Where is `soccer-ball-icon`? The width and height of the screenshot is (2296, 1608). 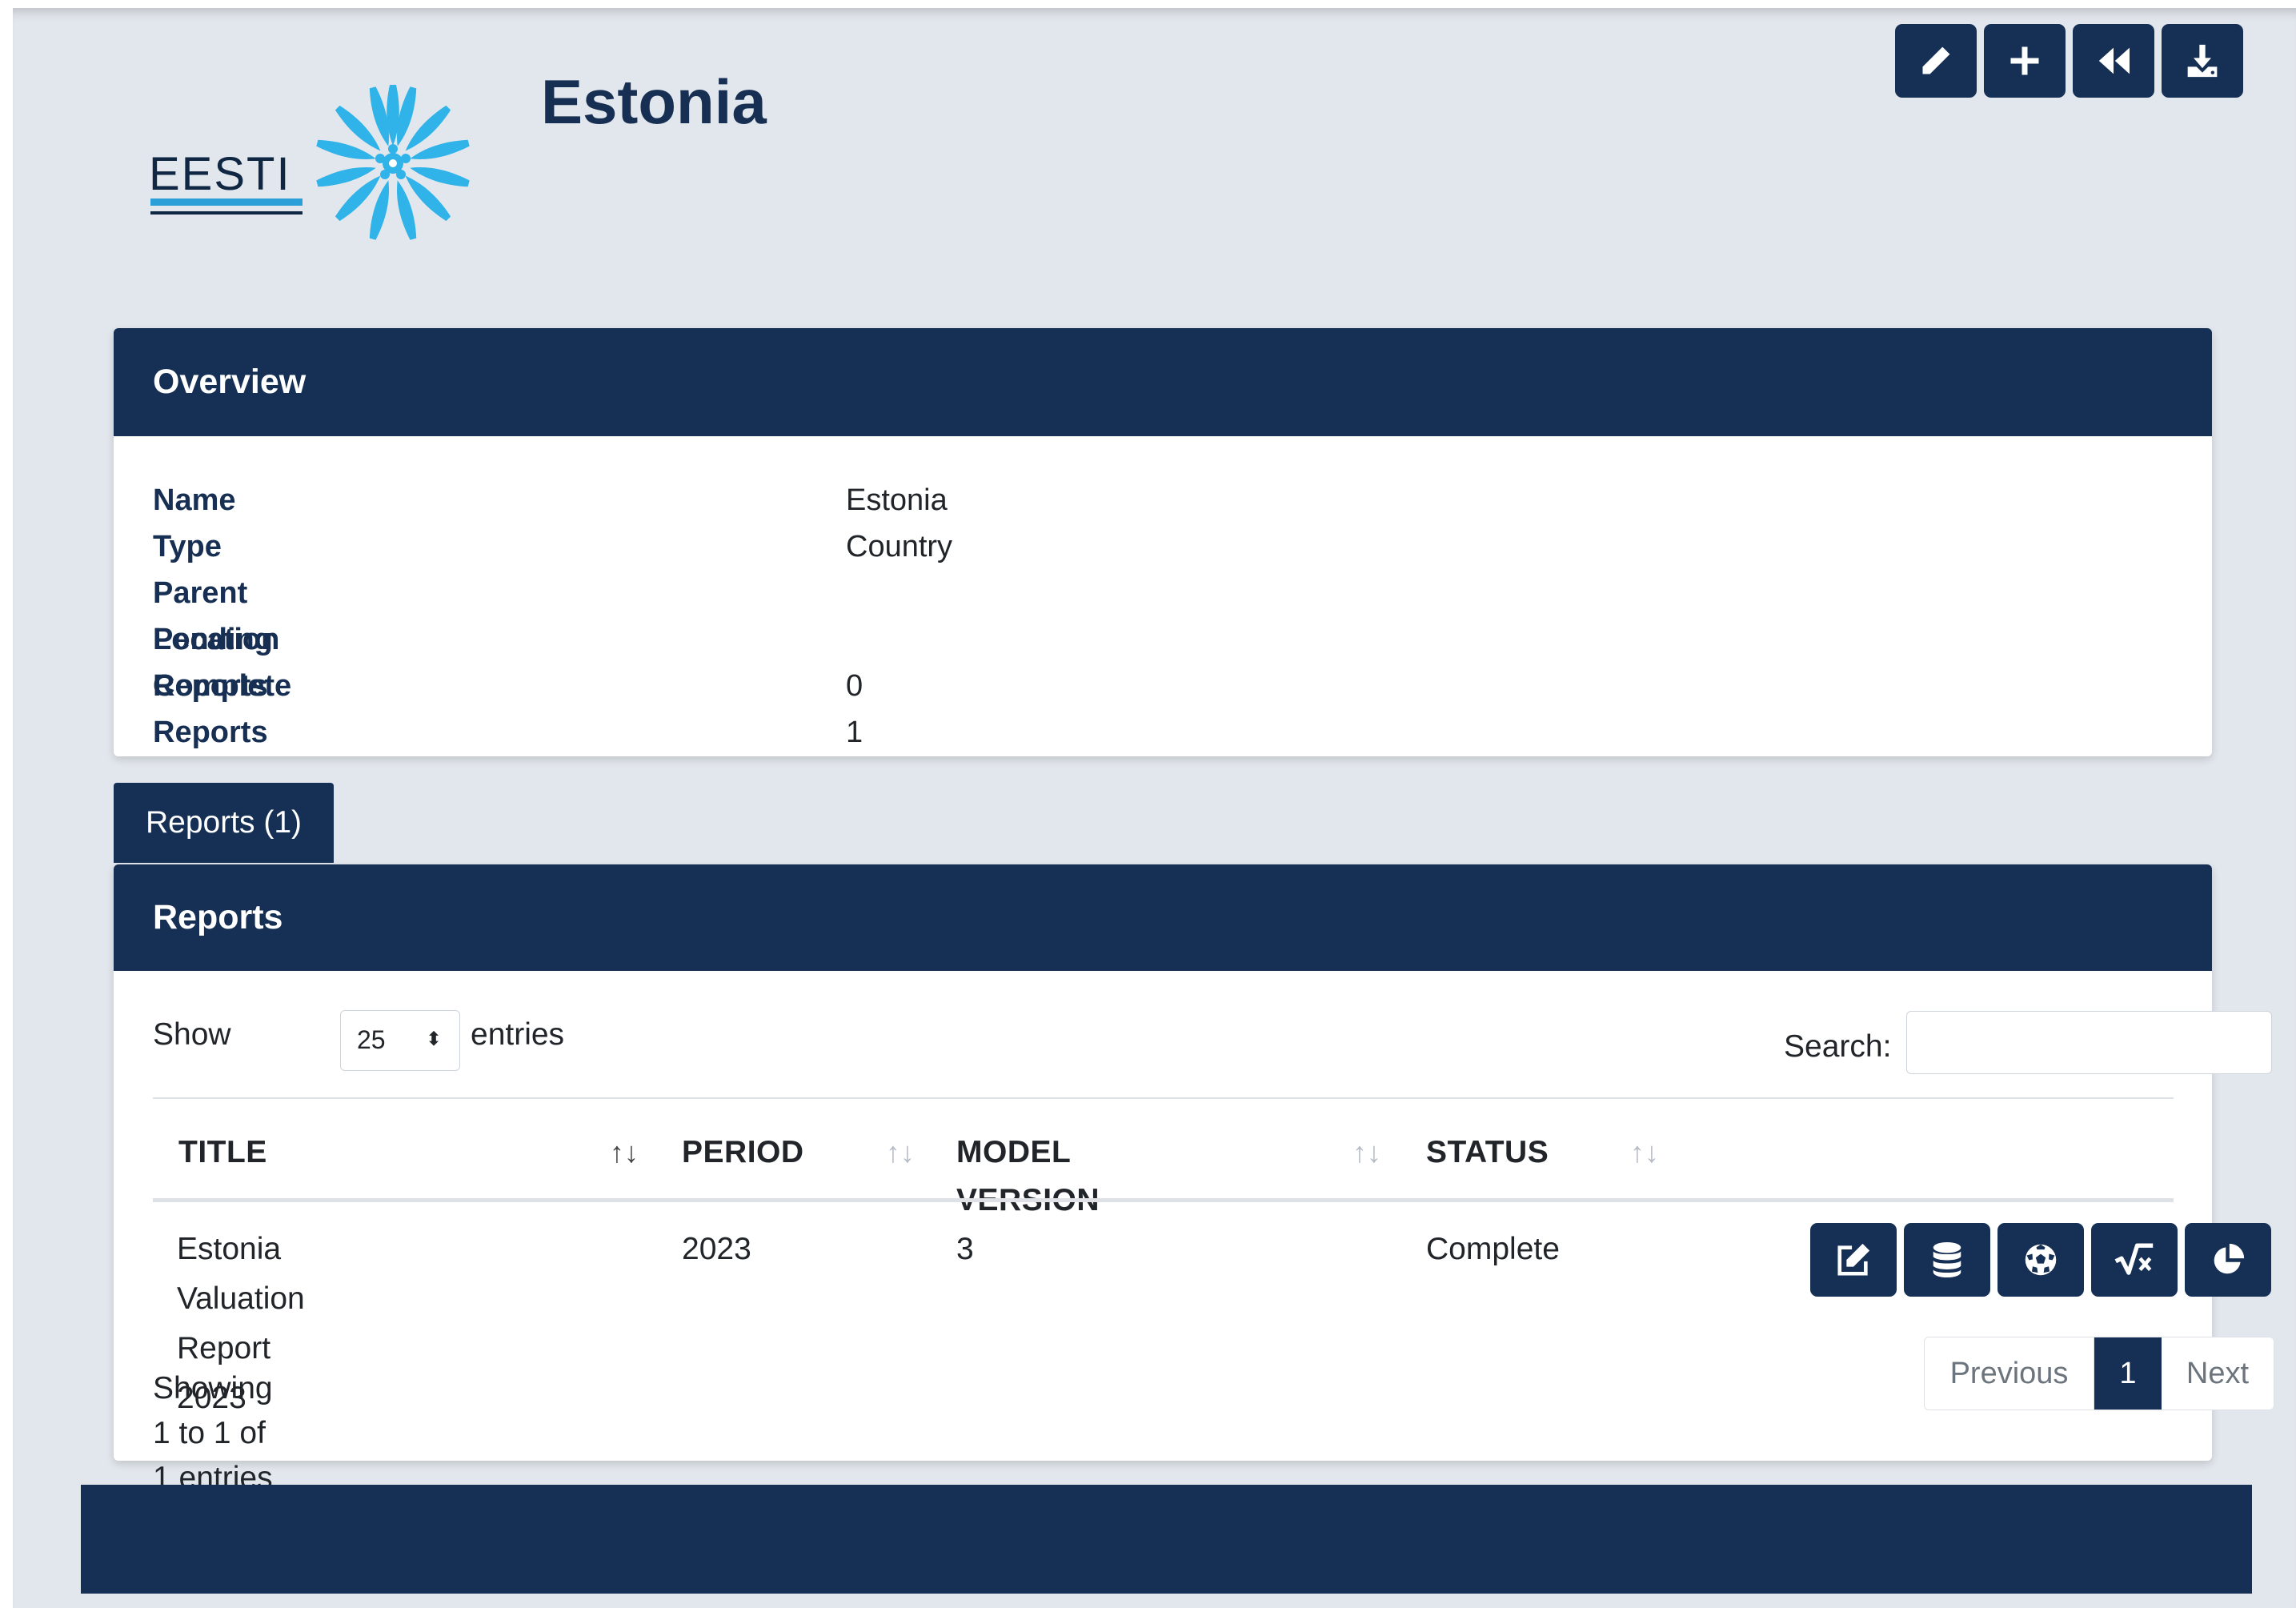 soccer-ball-icon is located at coordinates (2041, 1260).